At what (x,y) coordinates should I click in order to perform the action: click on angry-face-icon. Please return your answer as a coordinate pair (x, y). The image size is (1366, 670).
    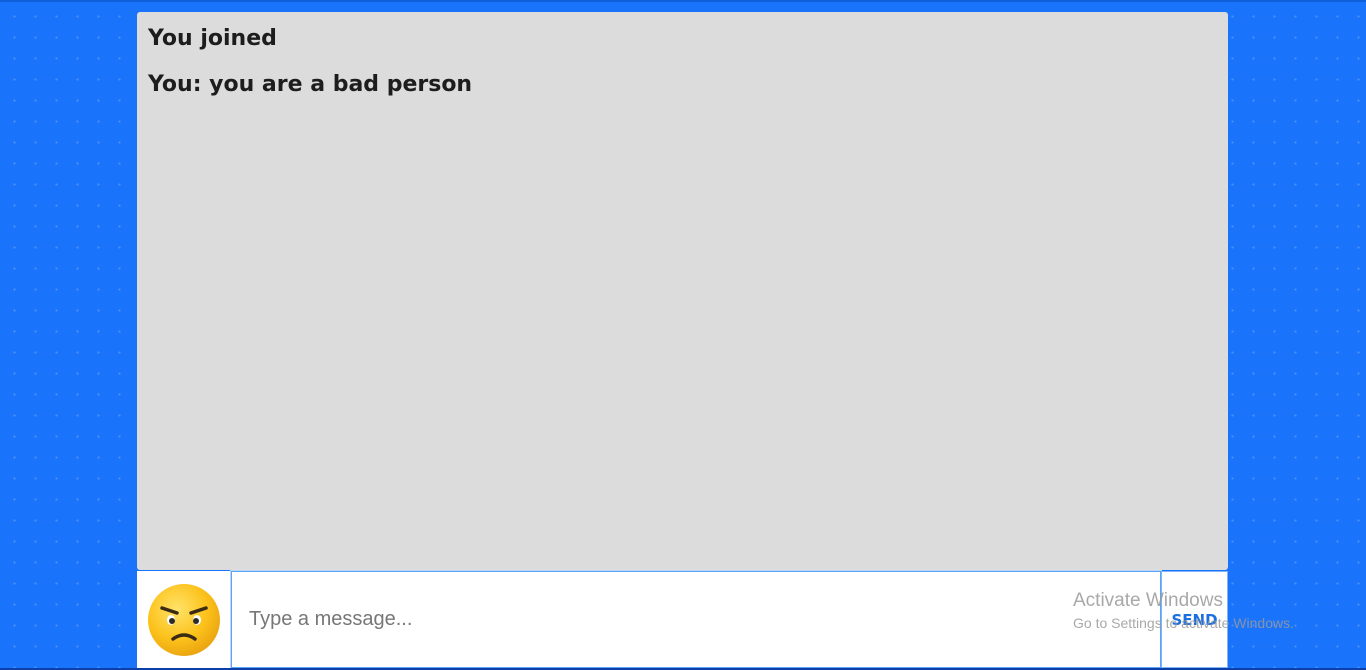
    Looking at the image, I should click on (184, 619).